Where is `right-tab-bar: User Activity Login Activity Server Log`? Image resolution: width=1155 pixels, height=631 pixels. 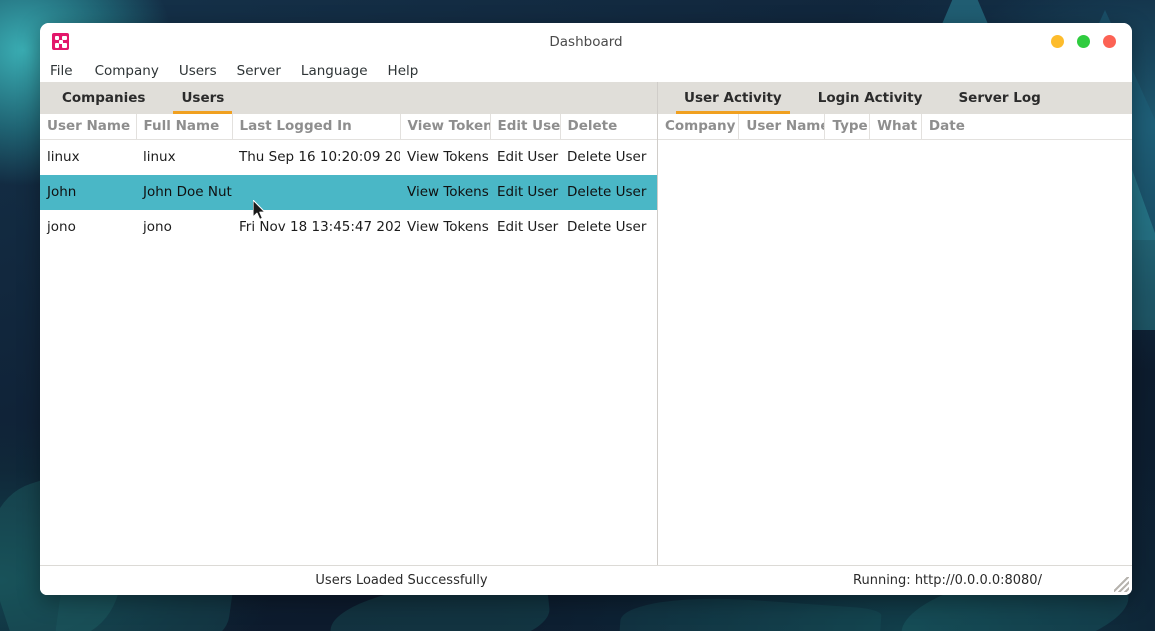
right-tab-bar: User Activity Login Activity Server Log is located at coordinates (895, 98).